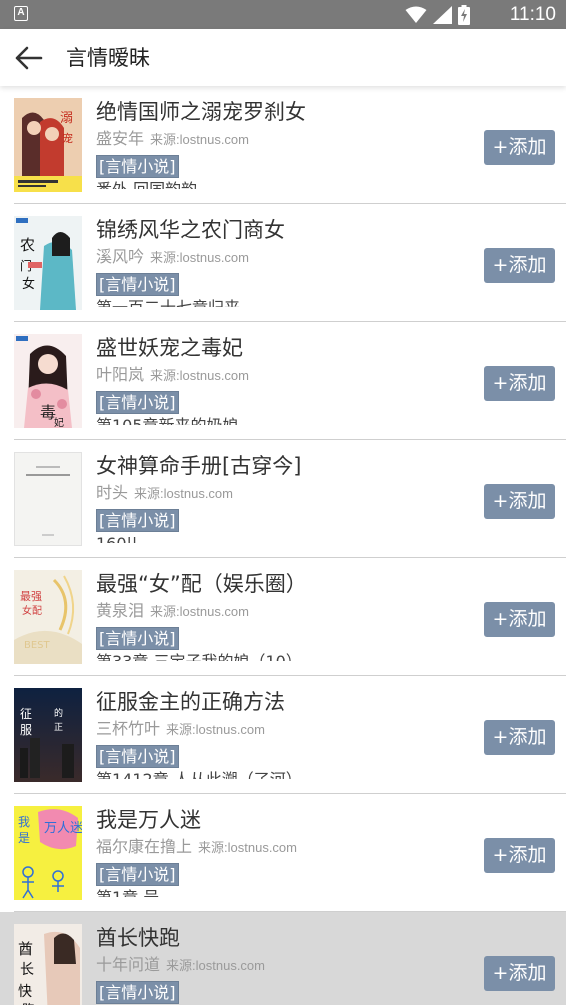 This screenshot has height=1005, width=566. Describe the element at coordinates (286, 729) in the screenshot. I see `book-meta: 三杯竹叶 来源:lostnus.com` at that location.